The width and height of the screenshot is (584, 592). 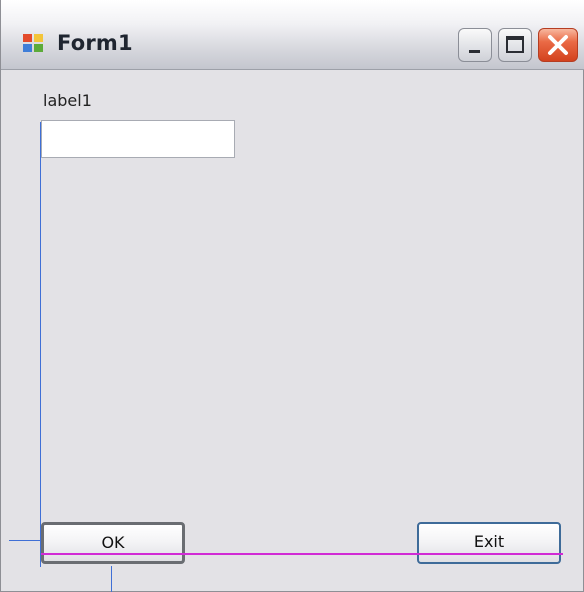 What do you see at coordinates (26, 540) in the screenshot?
I see `selection-guide-horizontal` at bounding box center [26, 540].